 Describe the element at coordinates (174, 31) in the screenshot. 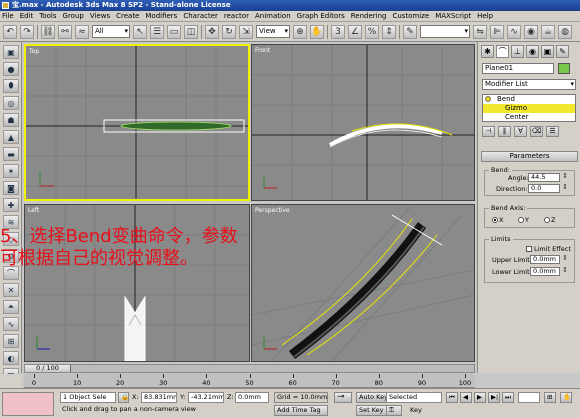

I see `rect-selection-icon: ▭` at that location.